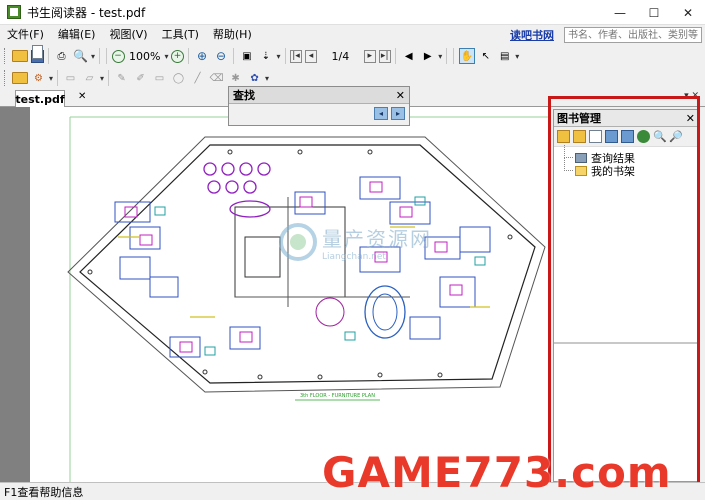  I want to click on book-manager-toolbar: 🔍 🔎, so click(626, 137).